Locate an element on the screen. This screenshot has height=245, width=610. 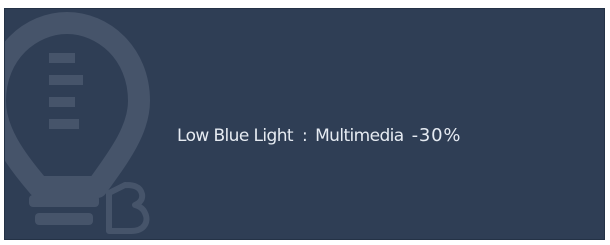
low-blue-light-status: Low Blue Light: Multimedia -30% is located at coordinates (319, 135).